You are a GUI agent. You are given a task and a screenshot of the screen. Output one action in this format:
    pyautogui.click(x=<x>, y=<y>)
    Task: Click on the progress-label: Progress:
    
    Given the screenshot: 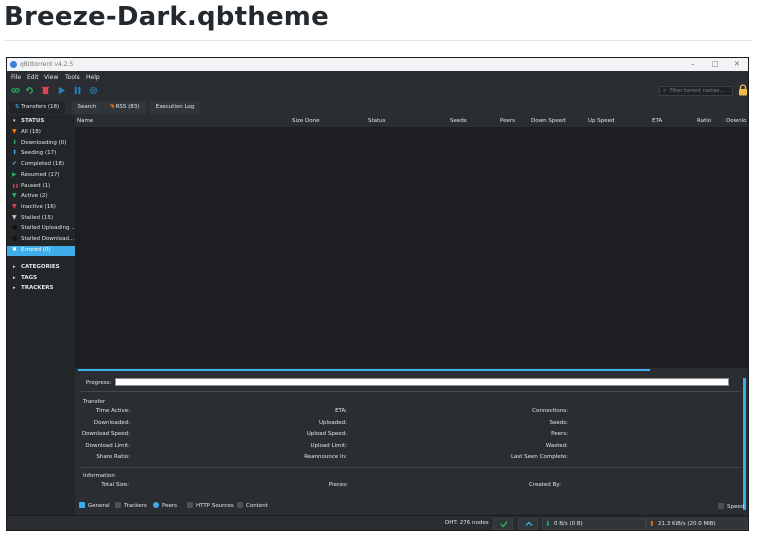 What is the action you would take?
    pyautogui.click(x=99, y=383)
    